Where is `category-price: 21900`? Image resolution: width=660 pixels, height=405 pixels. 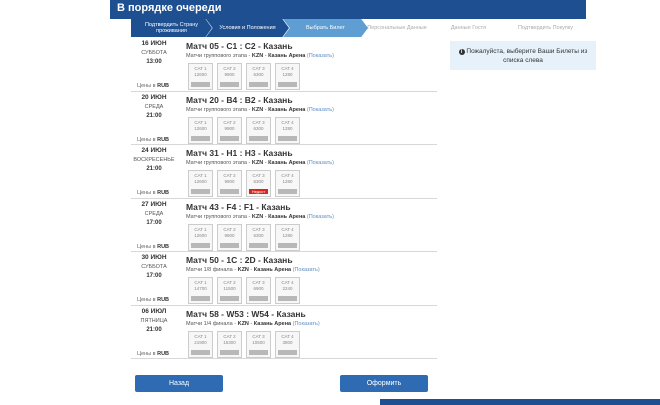
category-price: 21900 is located at coordinates (200, 342).